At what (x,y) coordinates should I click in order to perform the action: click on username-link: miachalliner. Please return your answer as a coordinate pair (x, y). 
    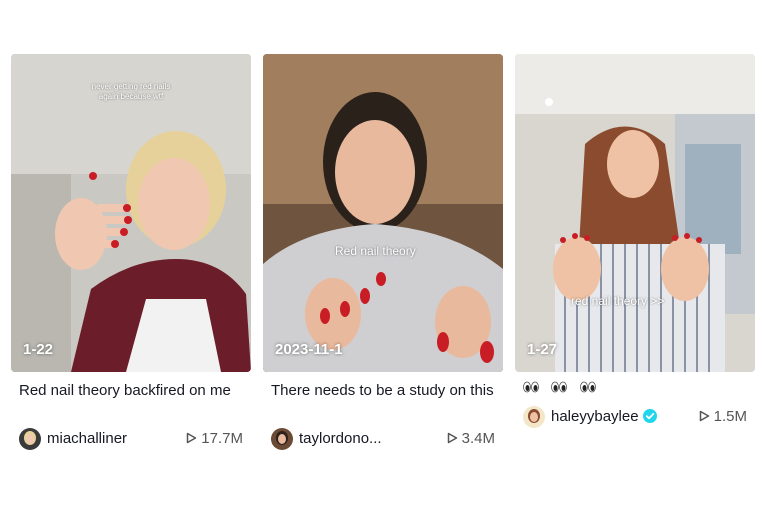
    Looking at the image, I should click on (87, 438).